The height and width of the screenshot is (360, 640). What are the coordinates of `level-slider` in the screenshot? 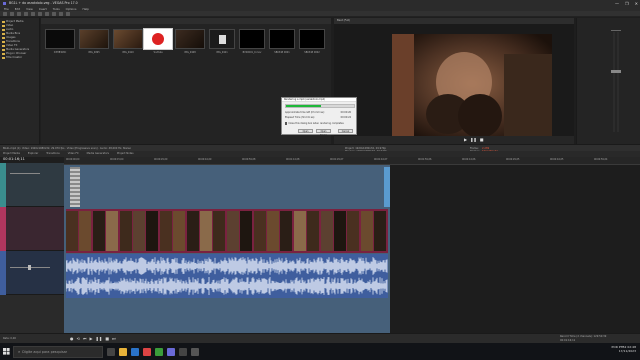 It's located at (25, 173).